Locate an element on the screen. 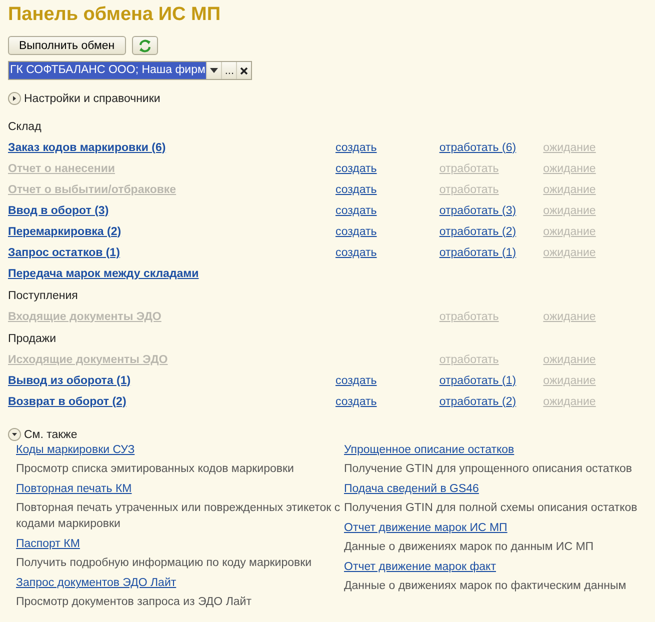  section-title: Склад is located at coordinates (25, 127).